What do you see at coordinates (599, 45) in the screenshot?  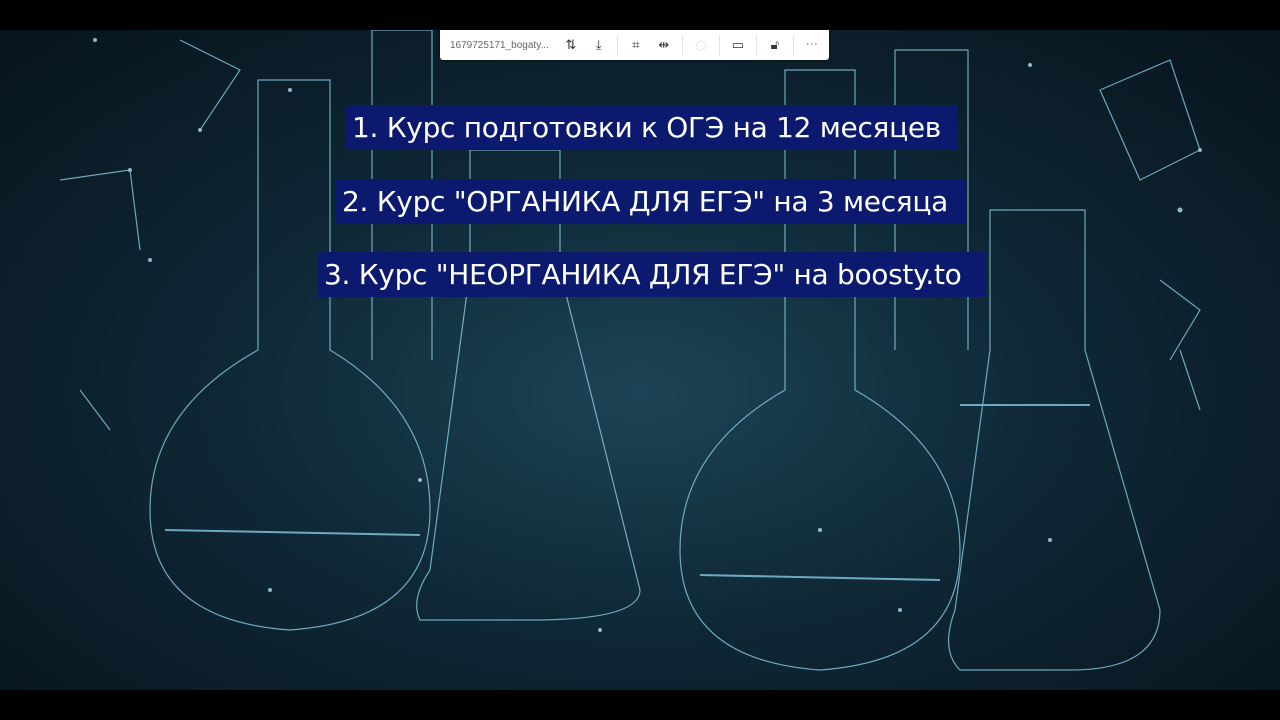 I see `download-icon: ⤓` at bounding box center [599, 45].